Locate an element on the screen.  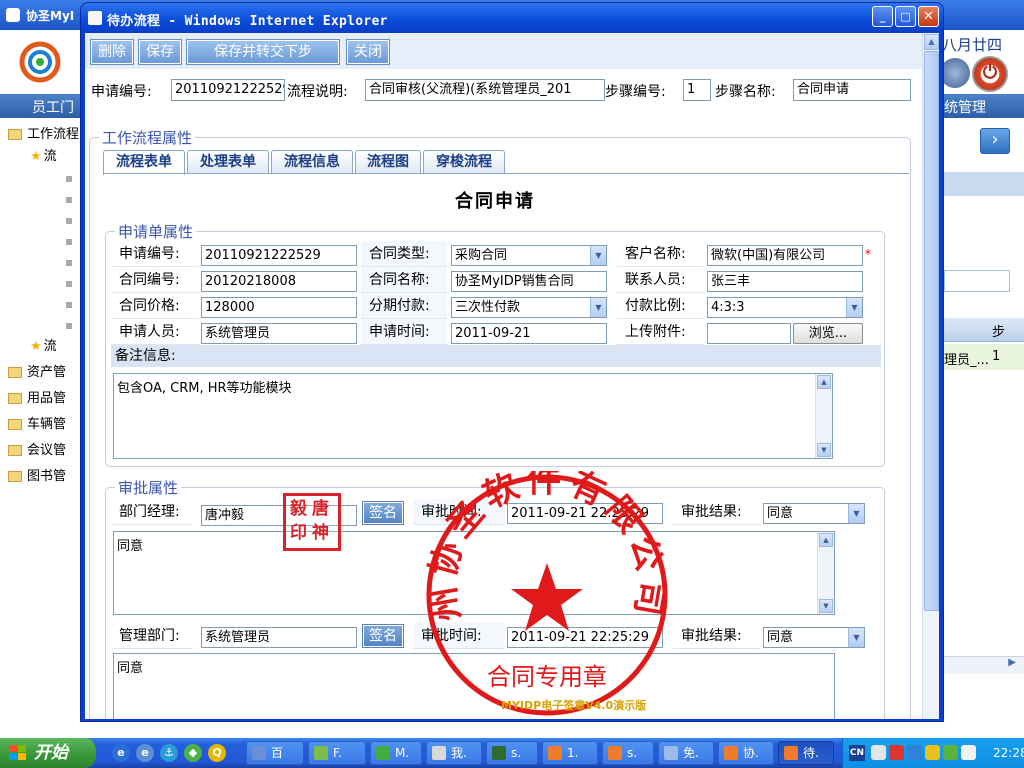
security-icon is located at coordinates (950, 752).